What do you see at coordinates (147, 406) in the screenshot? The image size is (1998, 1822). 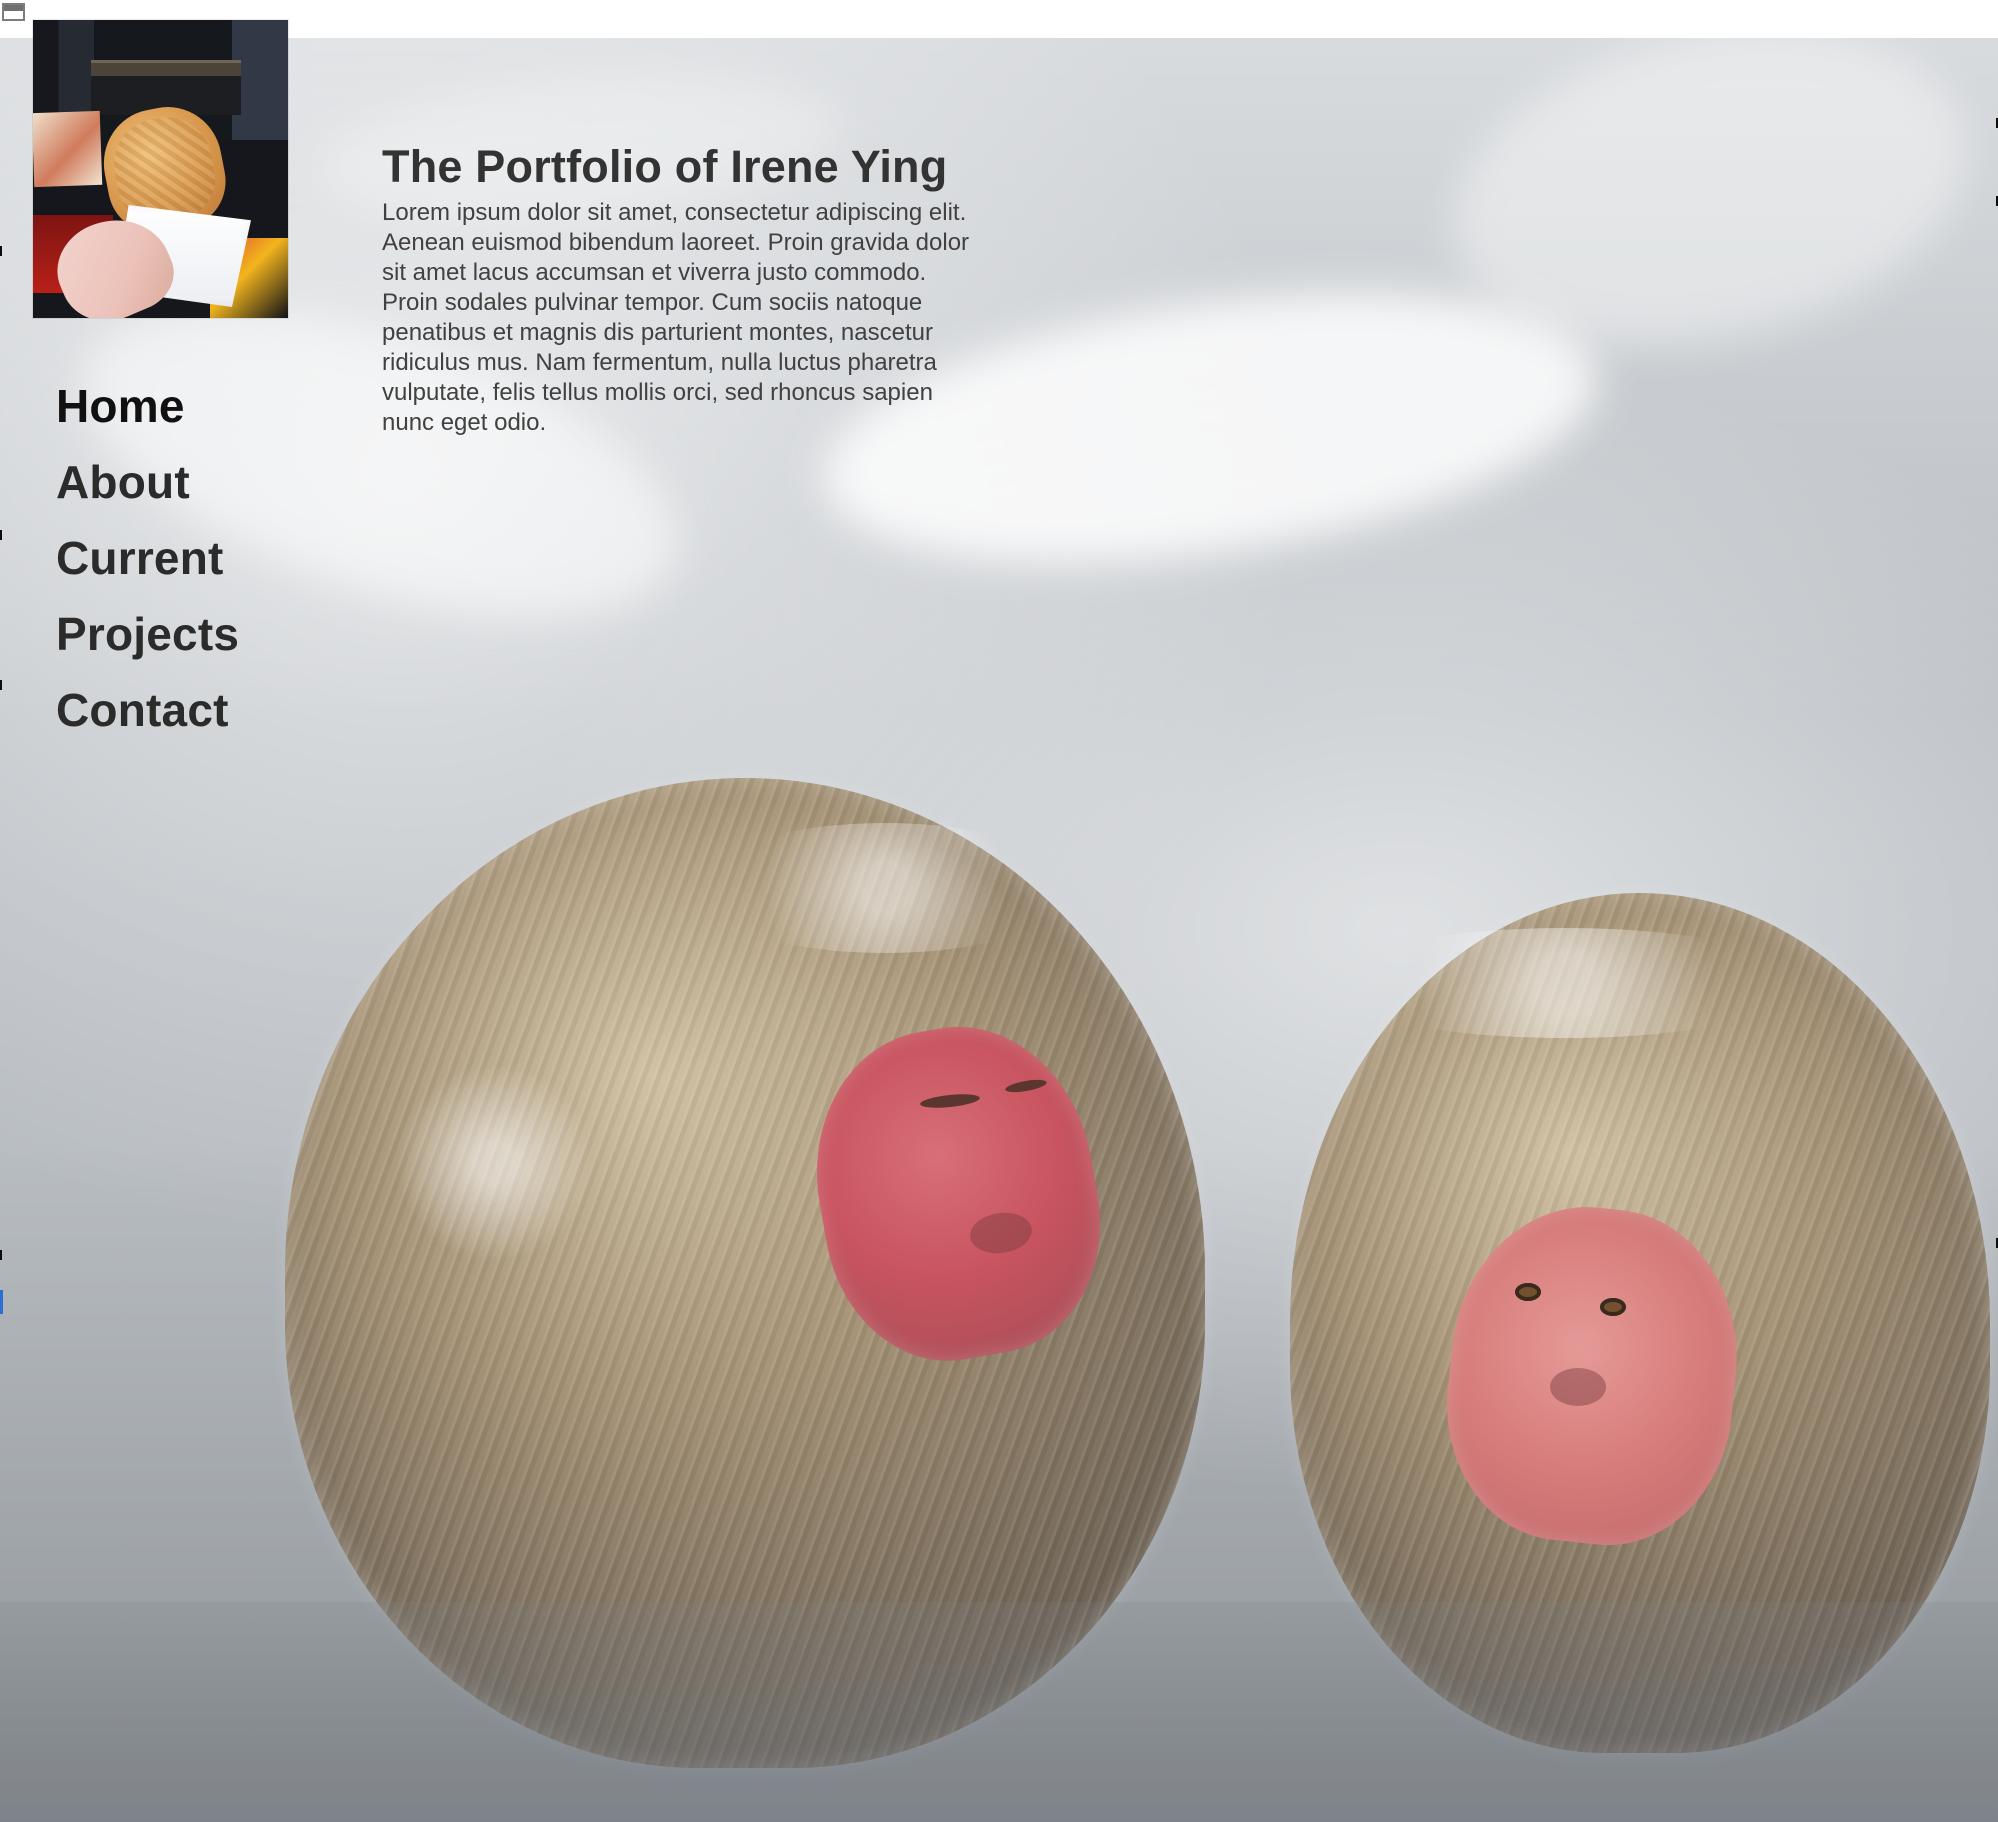 I see `nav-link-home: Home` at bounding box center [147, 406].